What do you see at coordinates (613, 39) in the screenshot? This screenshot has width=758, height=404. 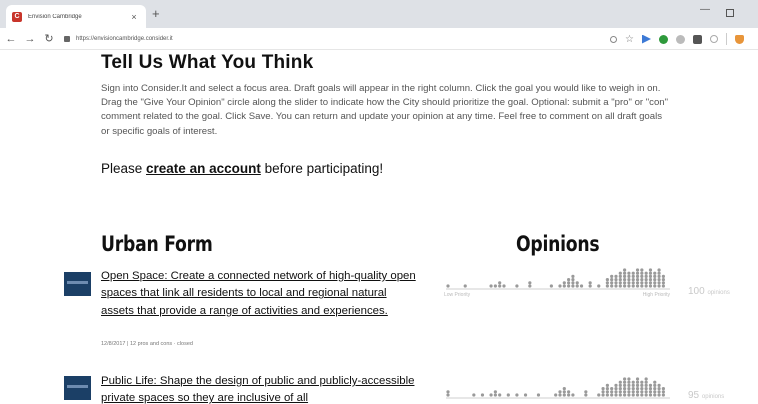 I see `zoom-icon` at bounding box center [613, 39].